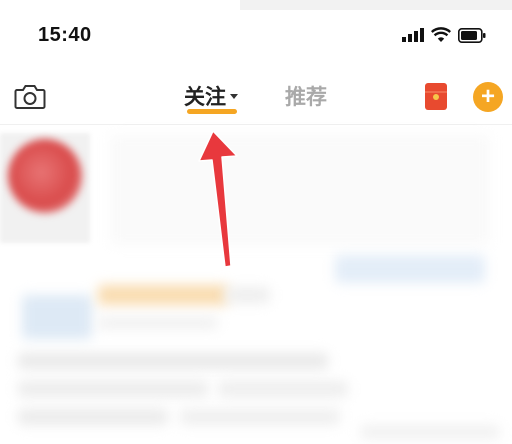 This screenshot has height=444, width=512. I want to click on tab-follow: 关注, so click(211, 96).